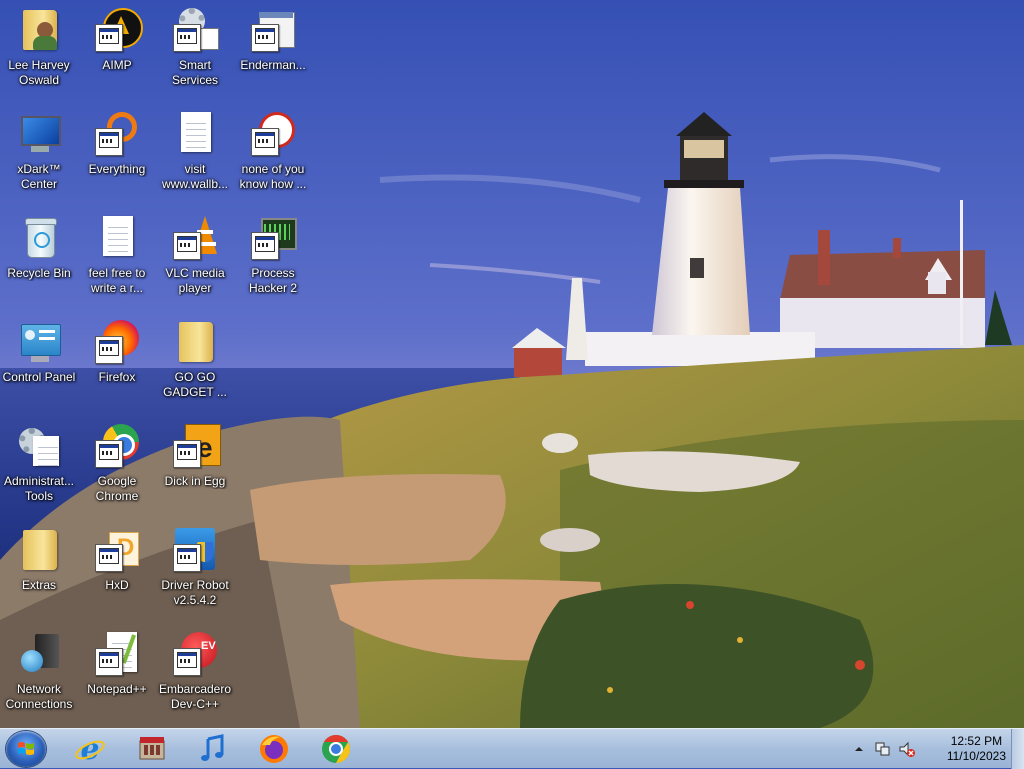 The width and height of the screenshot is (1024, 769). I want to click on desktop-icon-label: HxD, so click(117, 585).